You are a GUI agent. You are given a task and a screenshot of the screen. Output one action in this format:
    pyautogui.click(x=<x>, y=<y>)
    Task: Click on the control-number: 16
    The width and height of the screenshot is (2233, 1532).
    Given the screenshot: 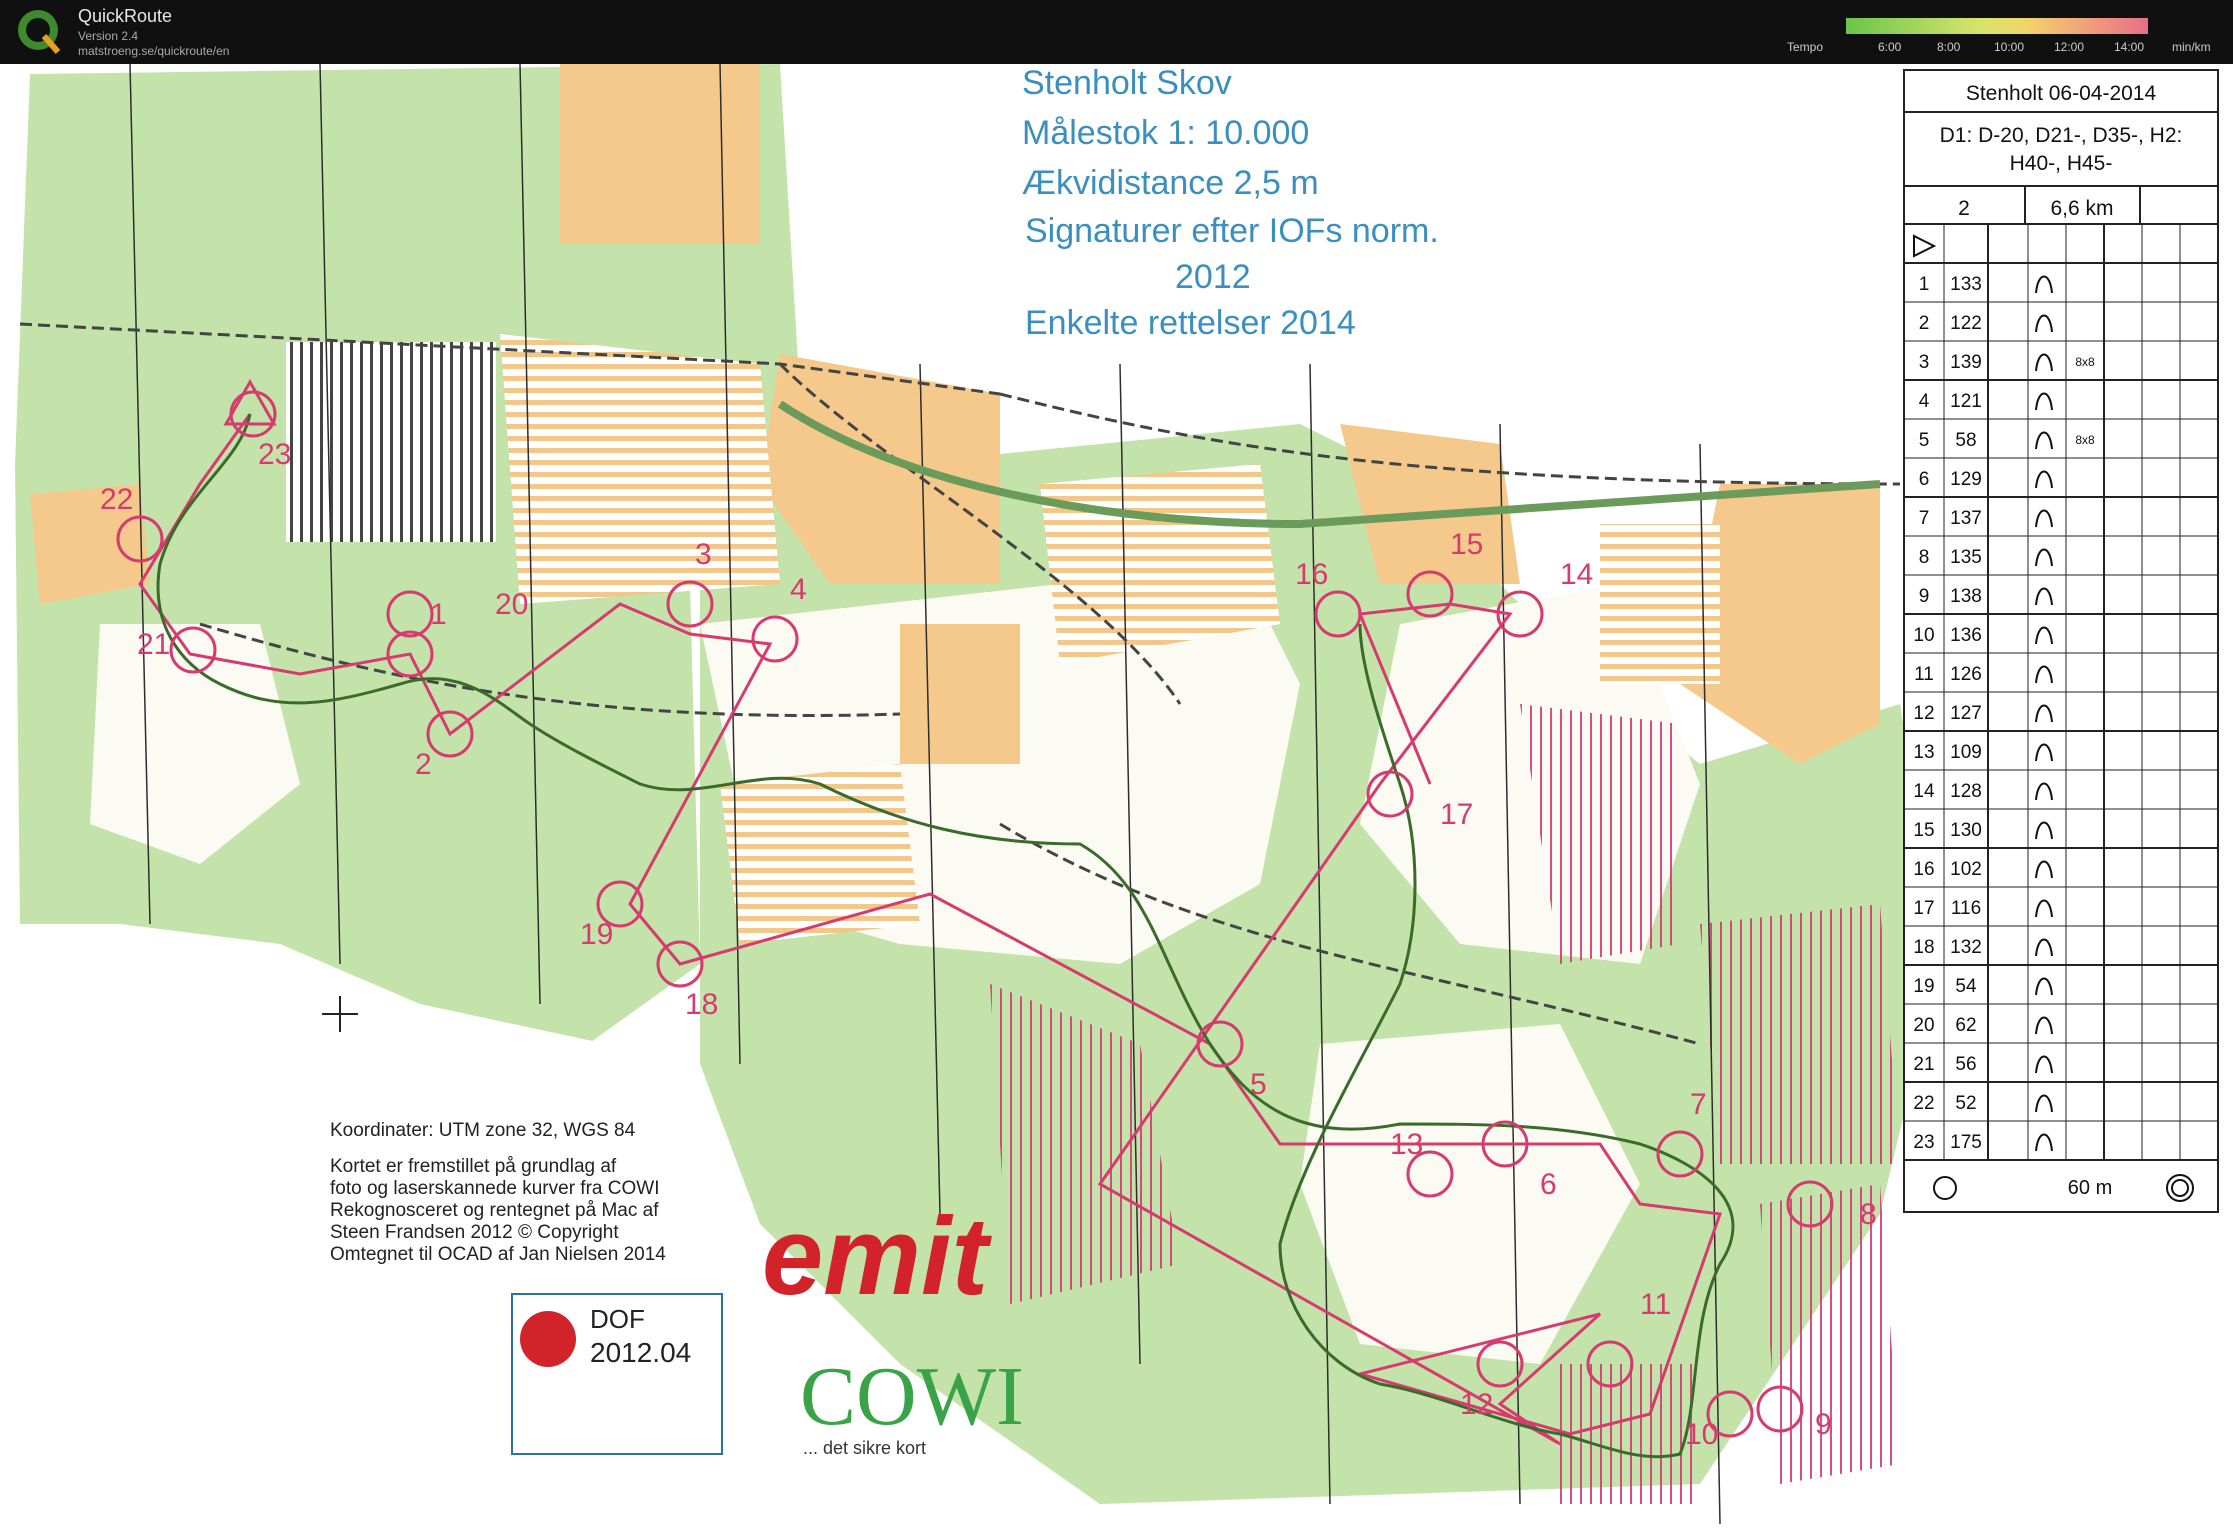 What is the action you would take?
    pyautogui.click(x=1311, y=574)
    